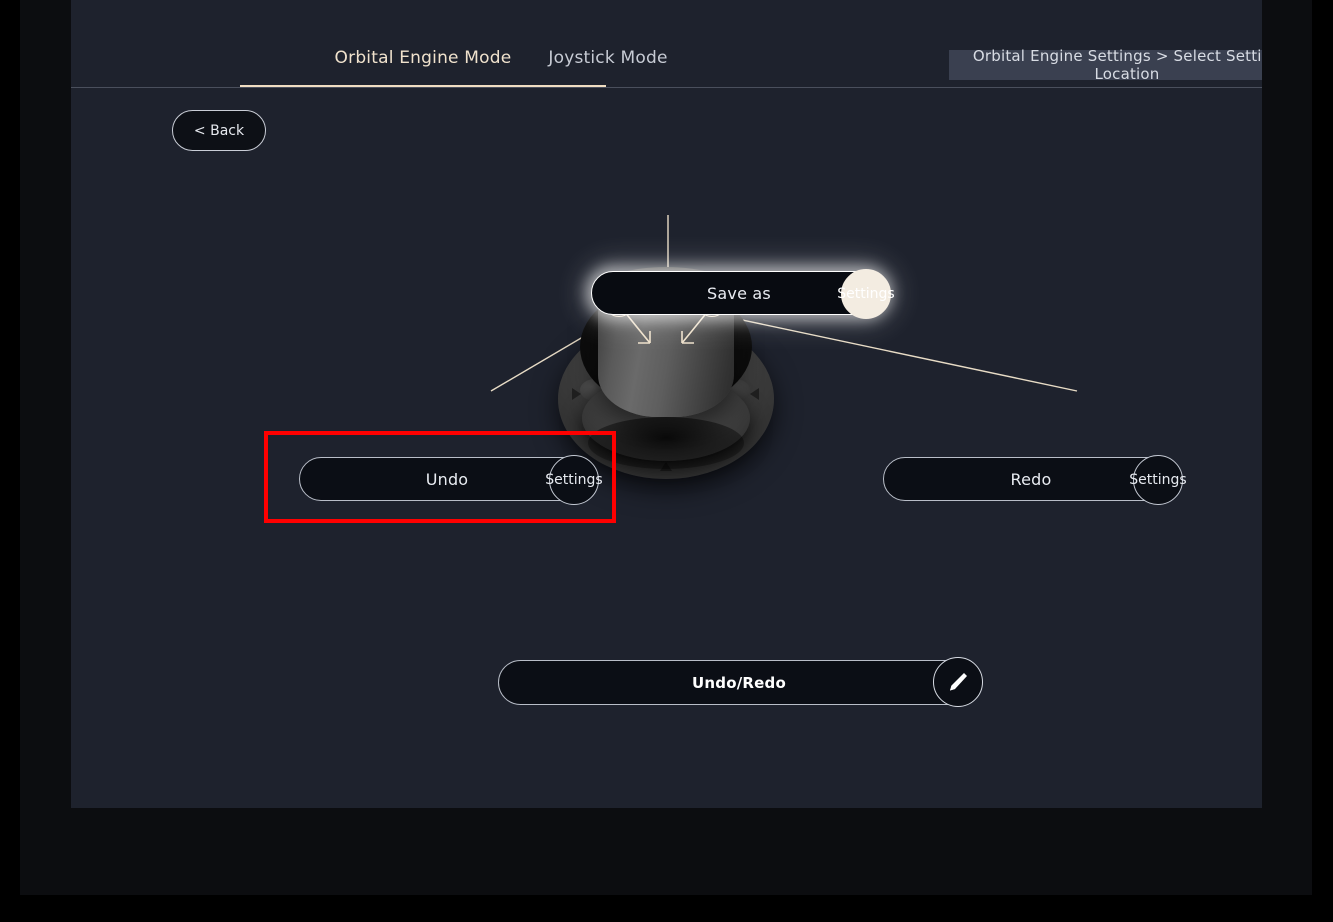  I want to click on save-as-pill: Save as Settings, so click(743, 294).